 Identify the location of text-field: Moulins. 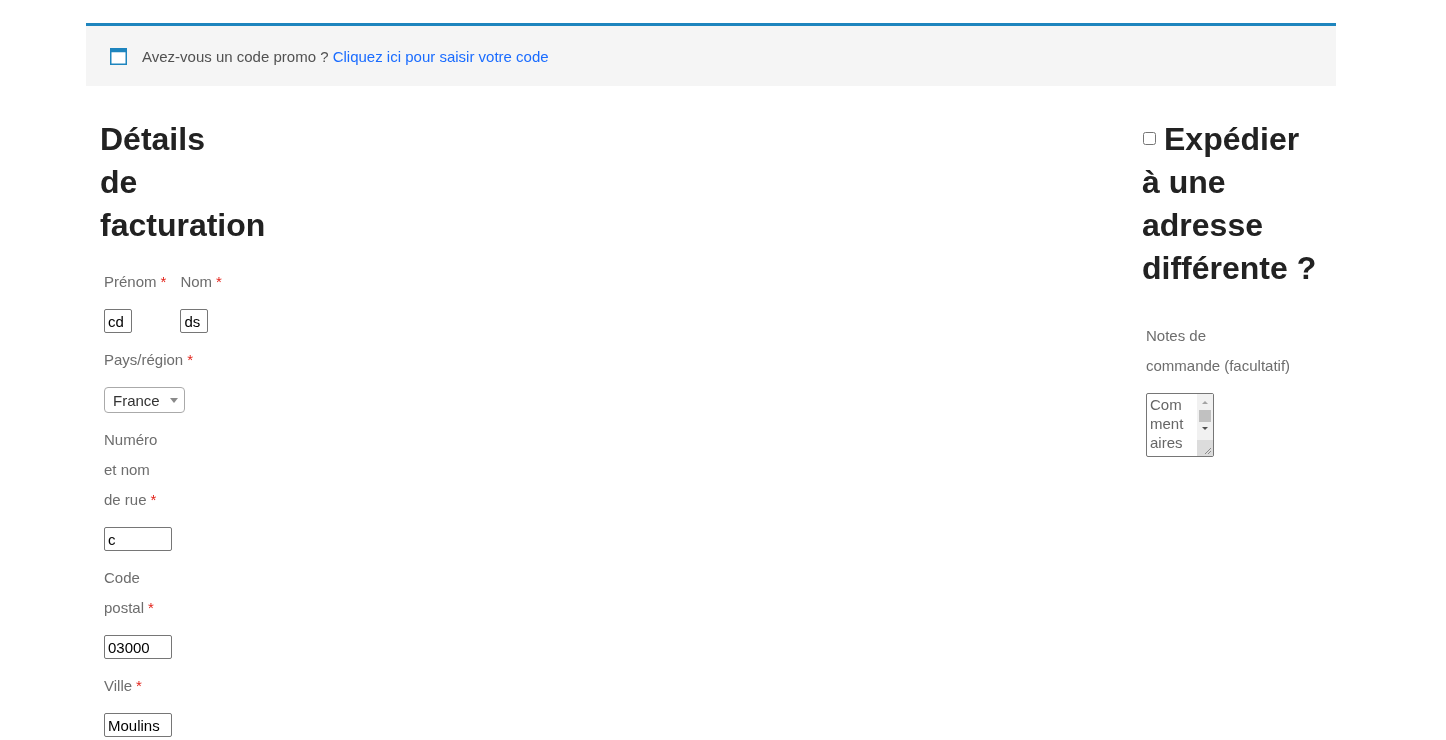
(138, 725).